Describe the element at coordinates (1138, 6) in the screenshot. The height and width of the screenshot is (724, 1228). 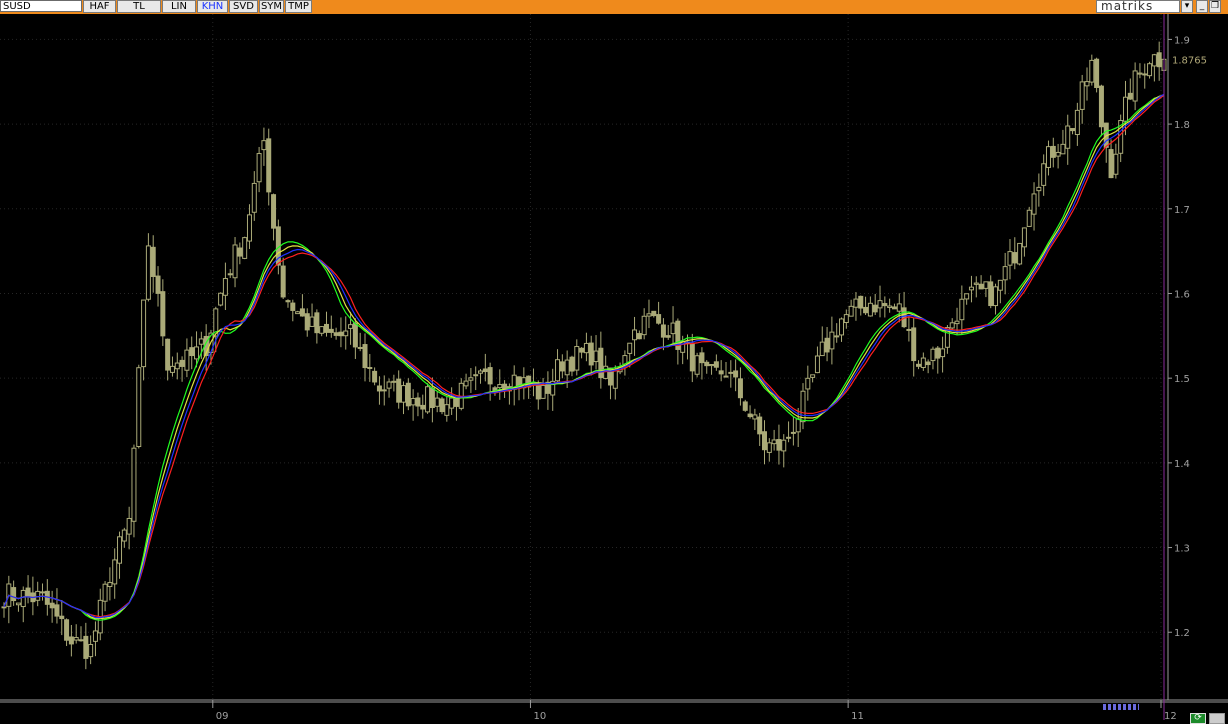
I see `brand-logo: matriks` at that location.